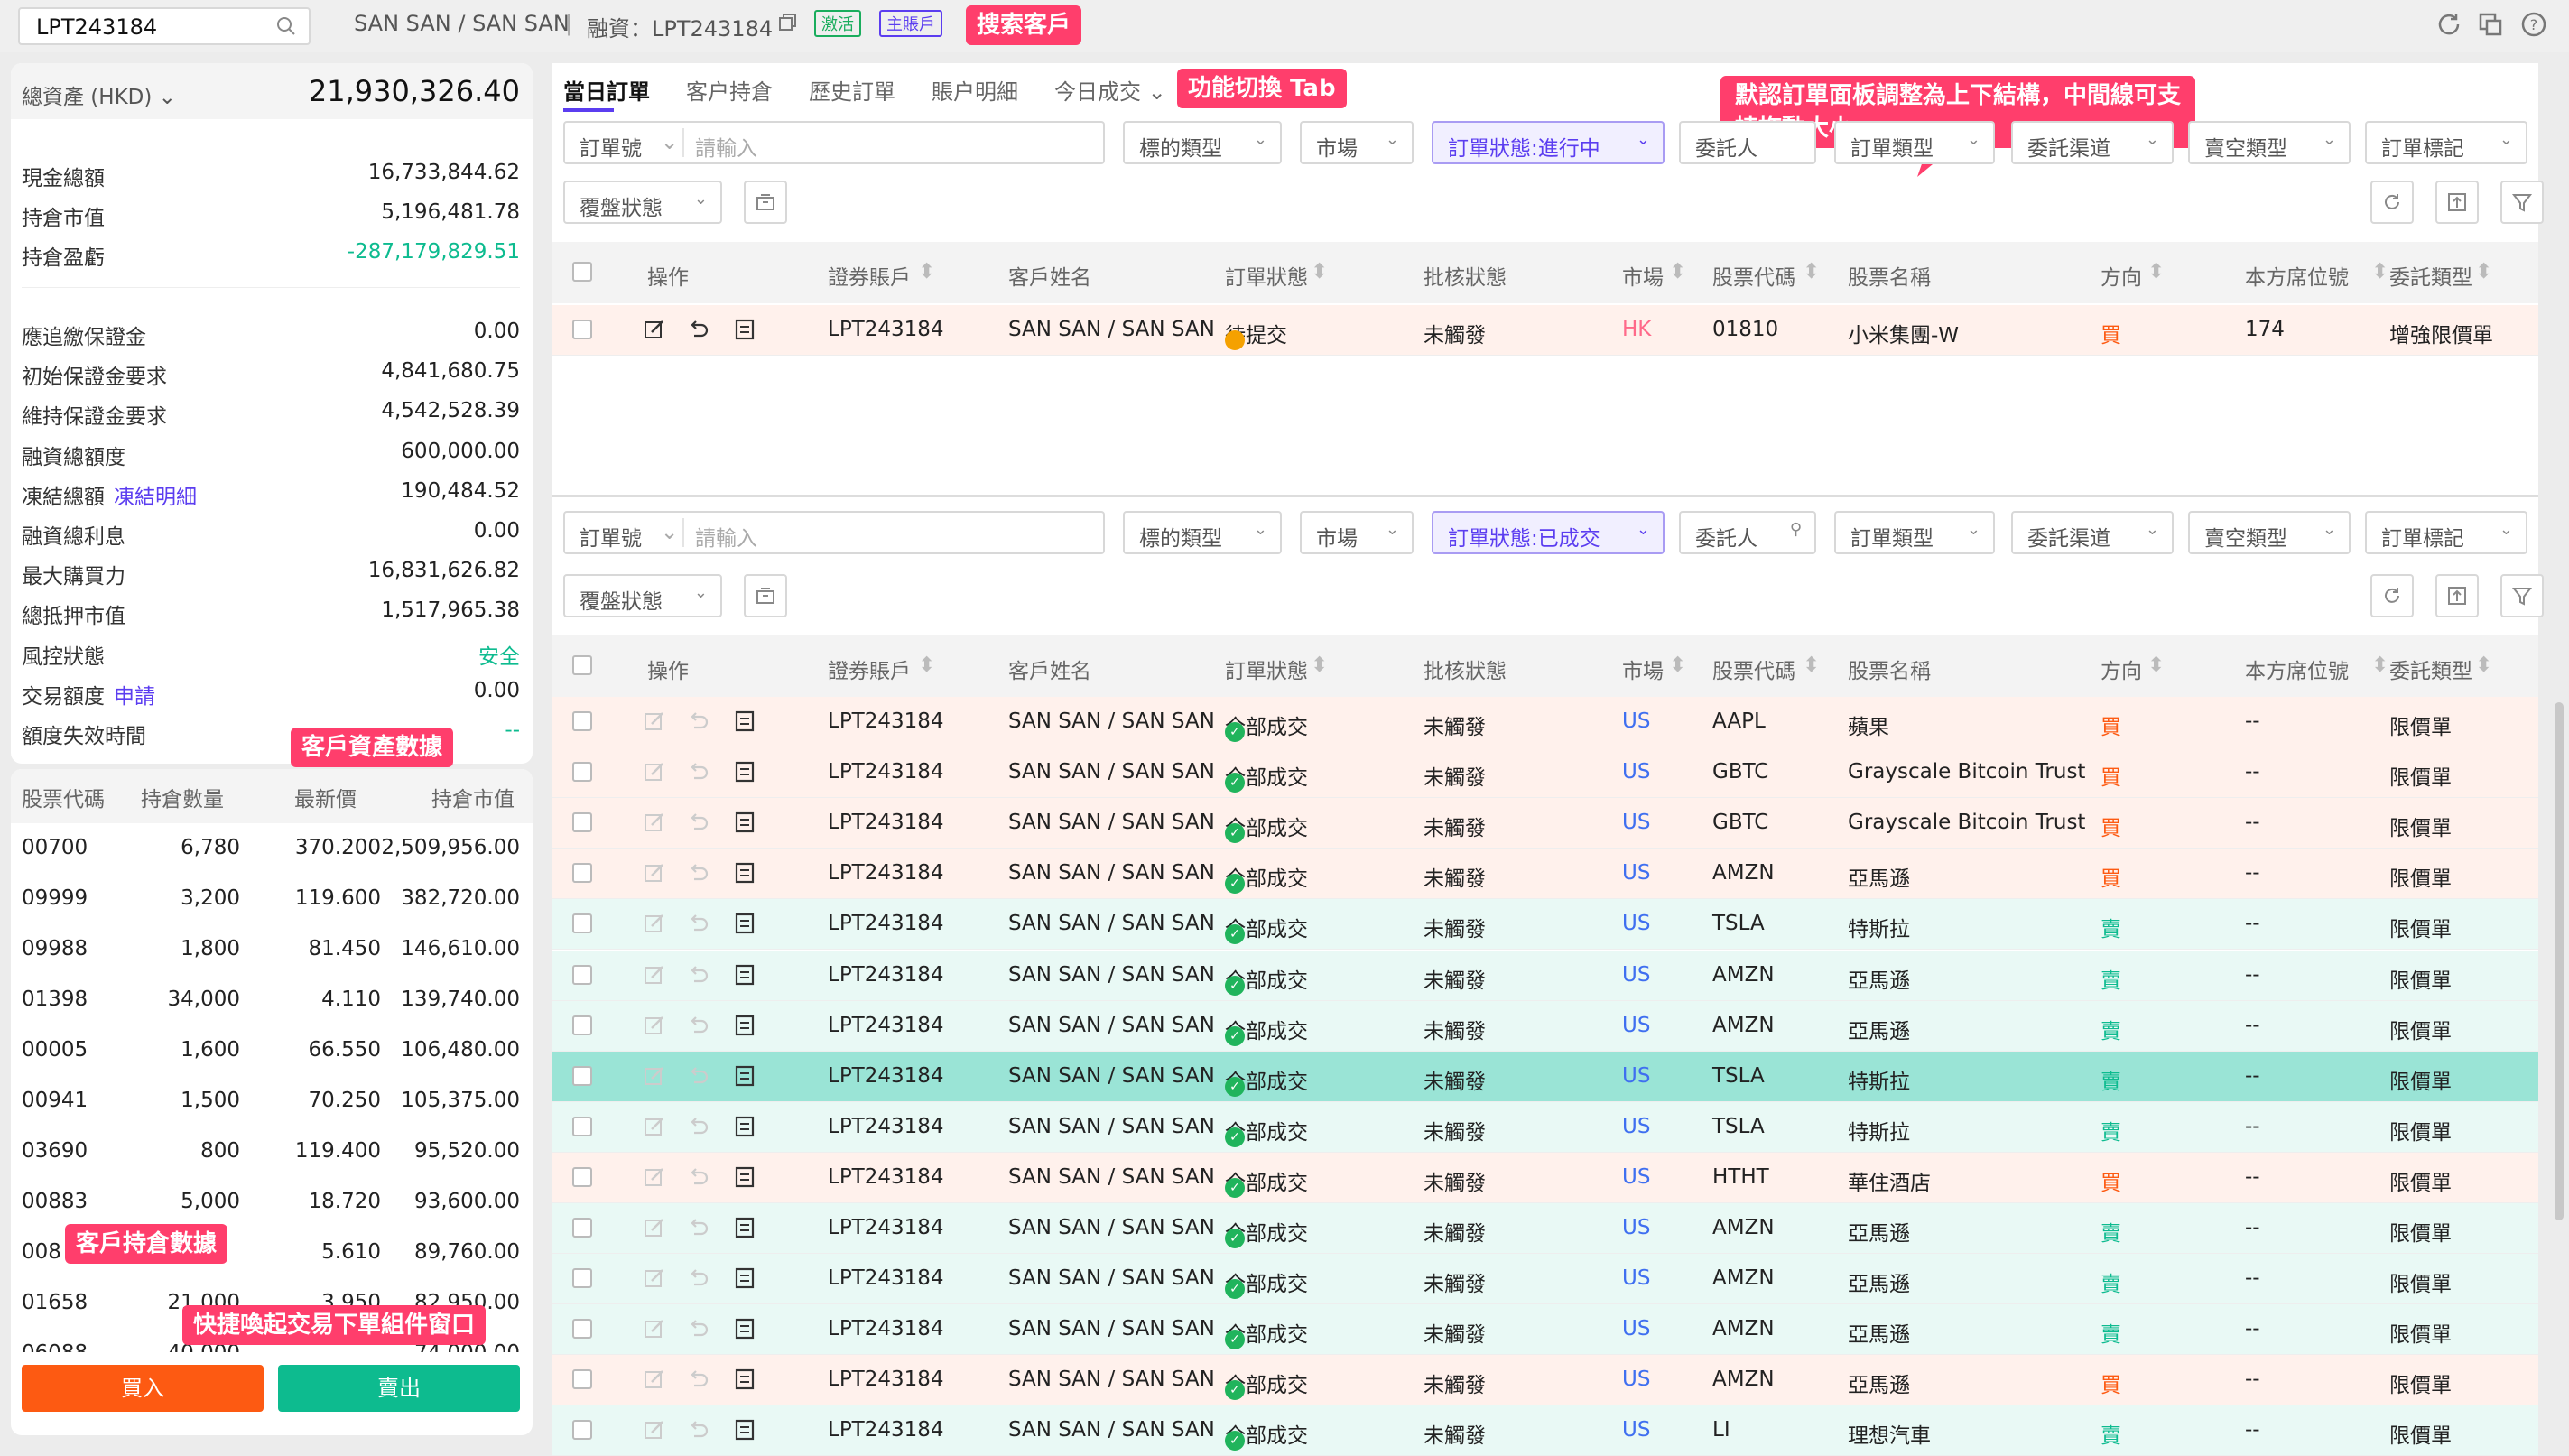  What do you see at coordinates (271, 1203) in the screenshot?
I see `holding-row: 00883 5,000 18.720 93,600.00` at bounding box center [271, 1203].